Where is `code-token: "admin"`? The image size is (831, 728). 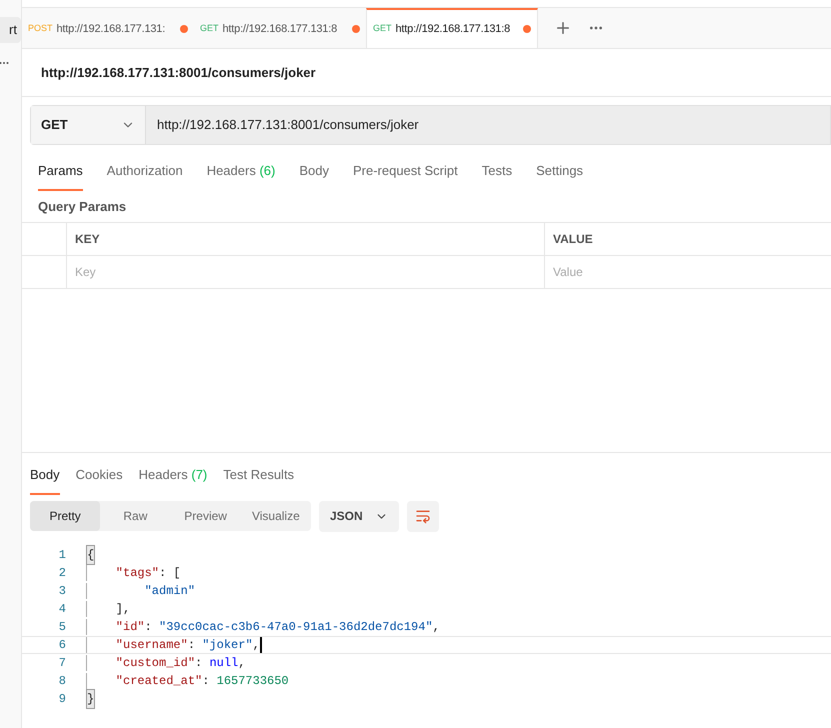
code-token: "admin" is located at coordinates (170, 591).